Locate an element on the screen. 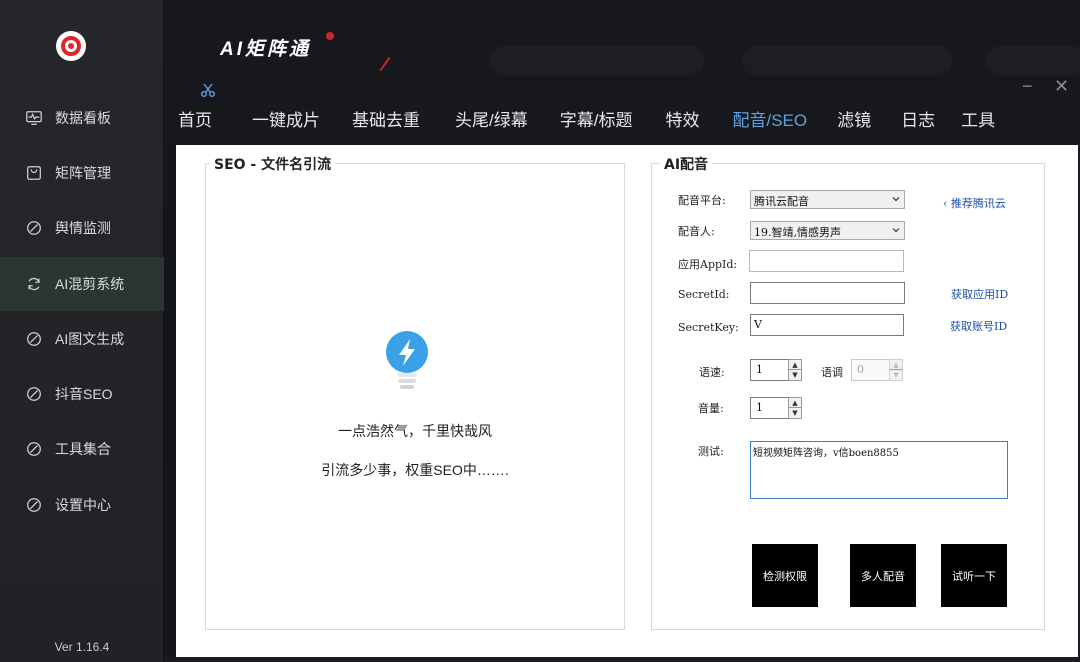 The height and width of the screenshot is (662, 1080). sidebar-item-matrix: 矩阵管理 is located at coordinates (82, 173).